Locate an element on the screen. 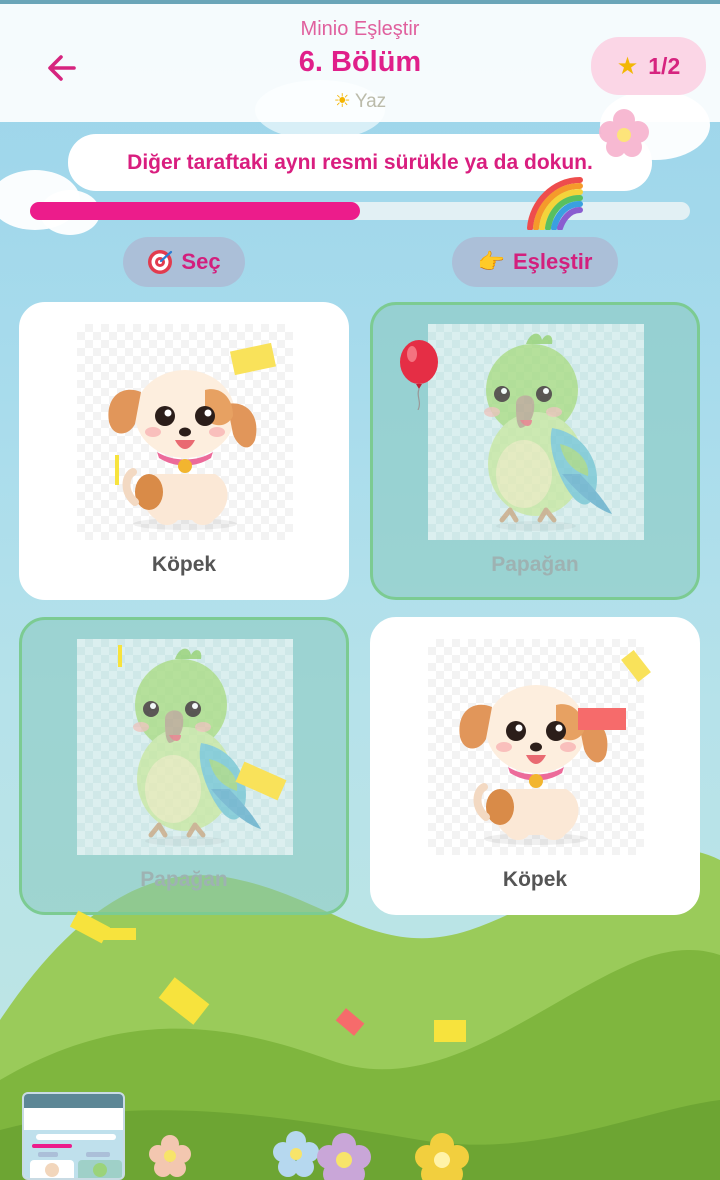  dog-icon is located at coordinates (533, 765).